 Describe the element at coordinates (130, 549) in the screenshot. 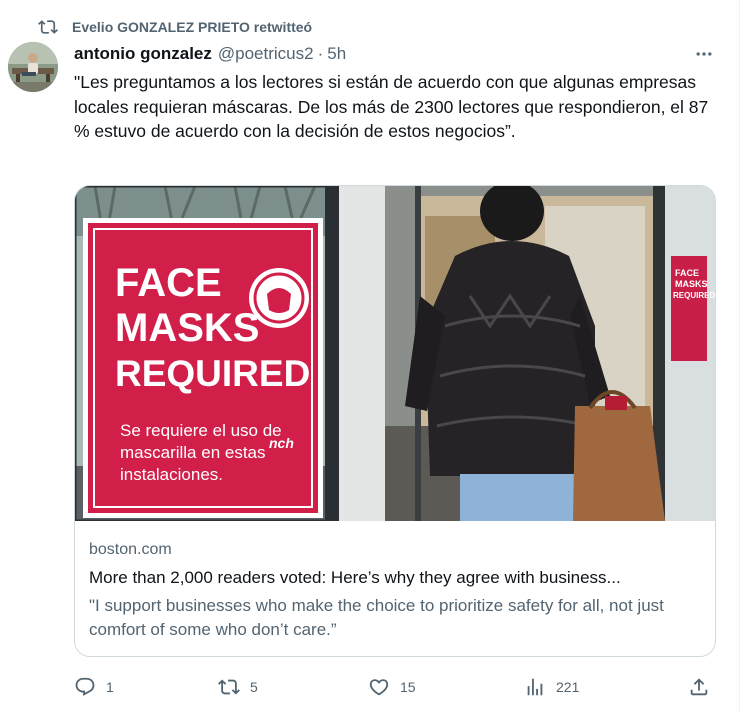

I see `card-domain: boston.com` at that location.